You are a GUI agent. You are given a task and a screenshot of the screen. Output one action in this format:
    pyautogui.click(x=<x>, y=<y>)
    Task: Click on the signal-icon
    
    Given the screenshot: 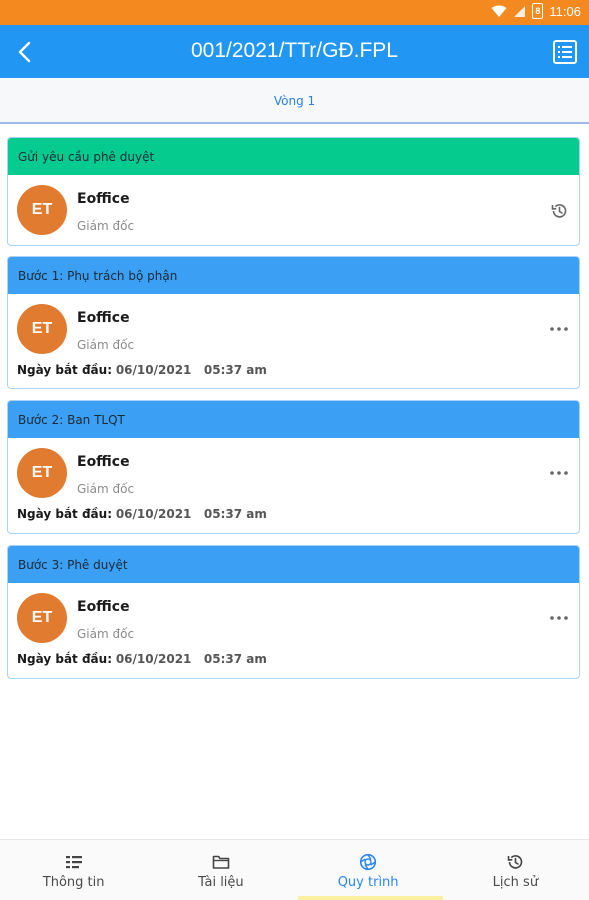 What is the action you would take?
    pyautogui.click(x=520, y=11)
    